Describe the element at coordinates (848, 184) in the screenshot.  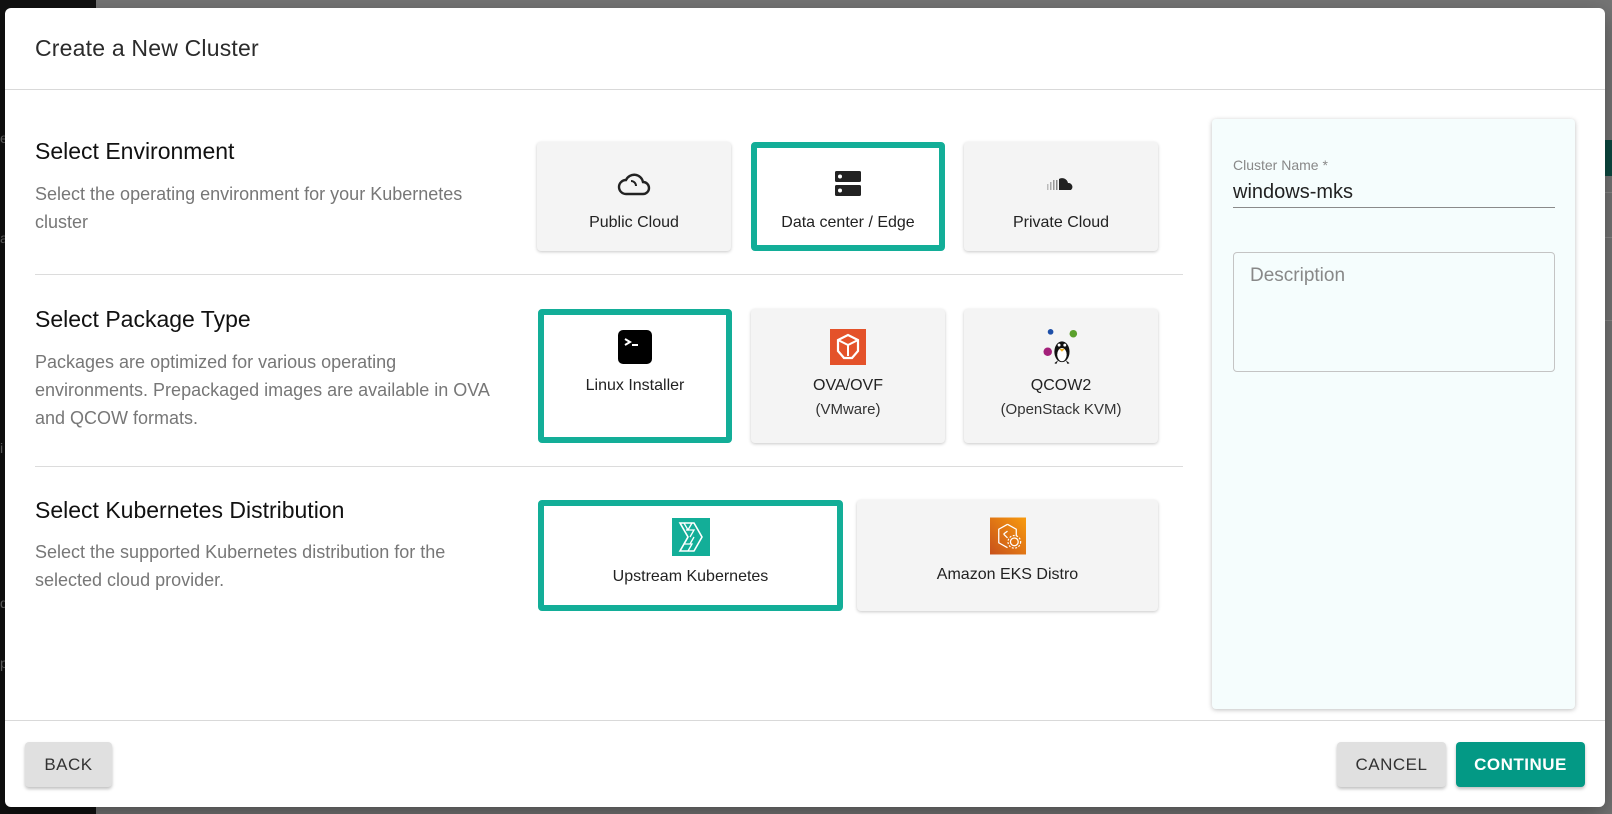
I see `server-icon` at that location.